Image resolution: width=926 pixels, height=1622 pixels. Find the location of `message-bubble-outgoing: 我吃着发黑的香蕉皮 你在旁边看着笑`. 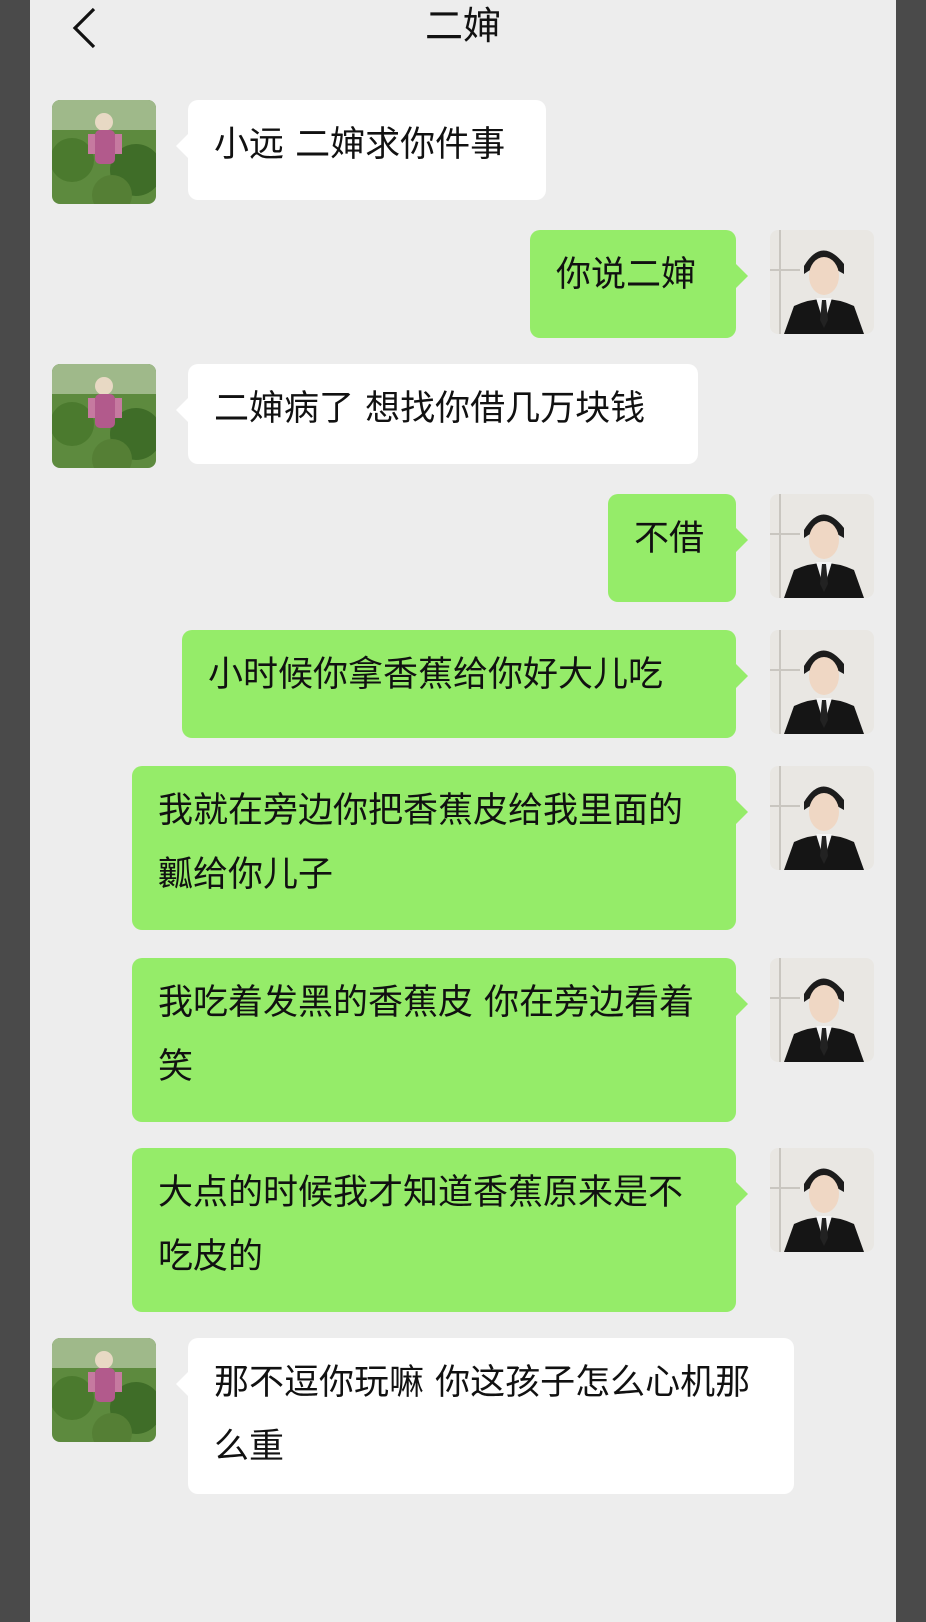

message-bubble-outgoing: 我吃着发黑的香蕉皮 你在旁边看着笑 is located at coordinates (440, 1040).